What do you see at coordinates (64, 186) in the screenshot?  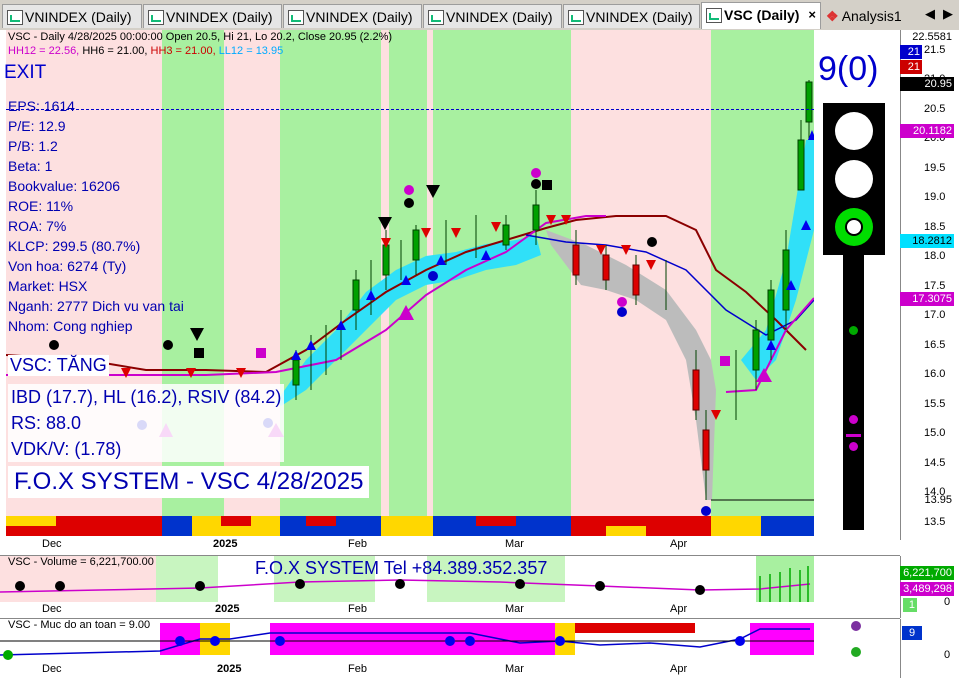 I see `fund-bookvalue: Bookvalue: 16206` at bounding box center [64, 186].